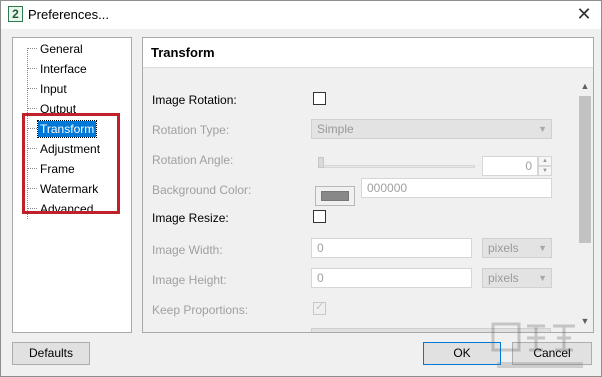  I want to click on color-swatch, so click(335, 196).